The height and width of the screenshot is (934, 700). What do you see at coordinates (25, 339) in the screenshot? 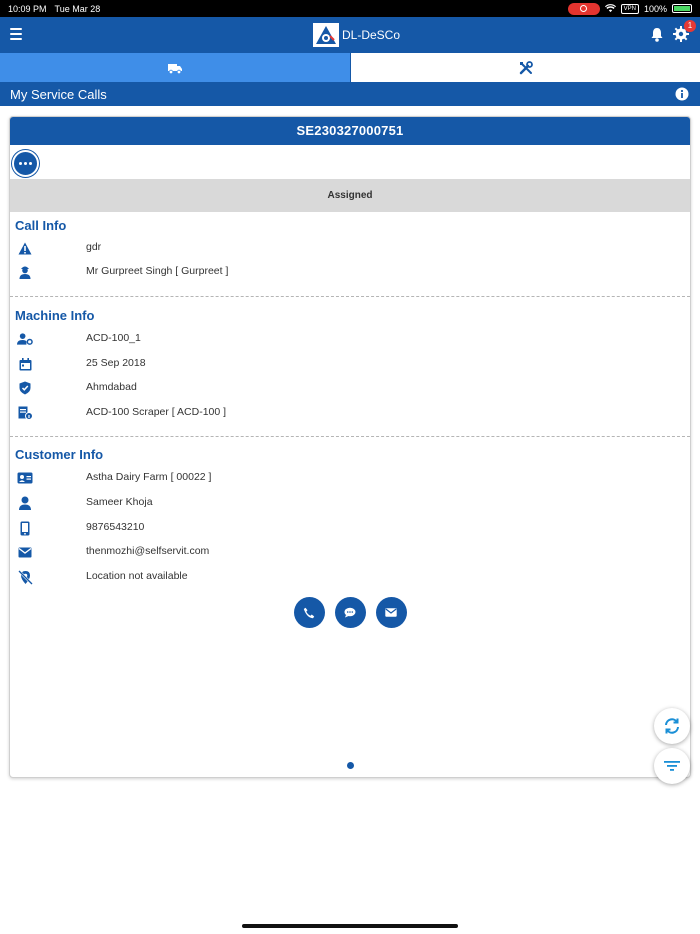
I see `user-gear-icon` at bounding box center [25, 339].